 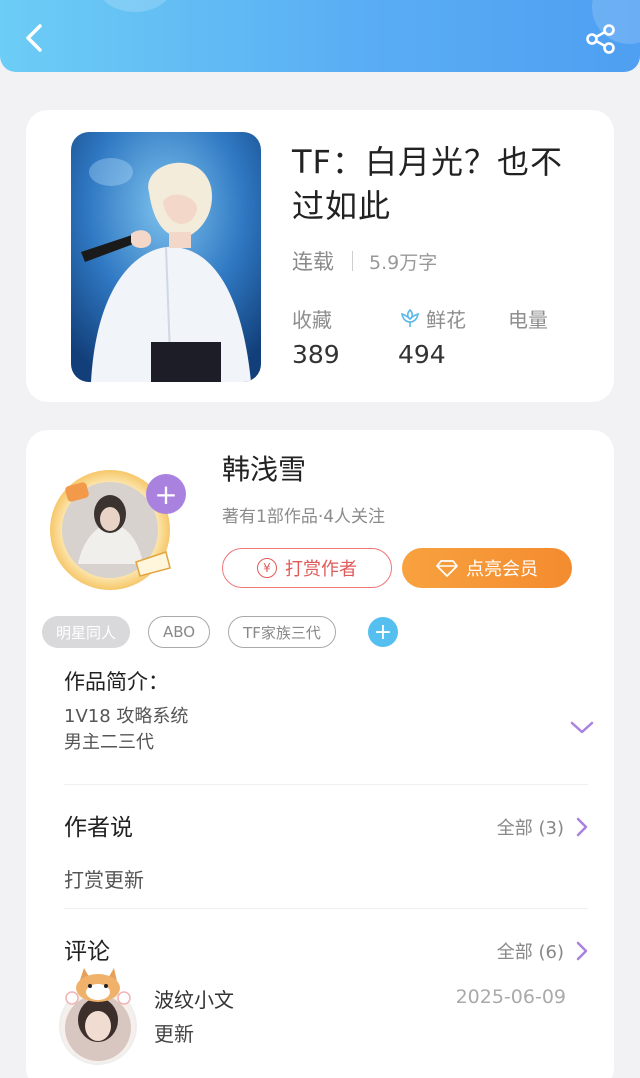 I want to click on stat-value: 494, so click(x=422, y=354).